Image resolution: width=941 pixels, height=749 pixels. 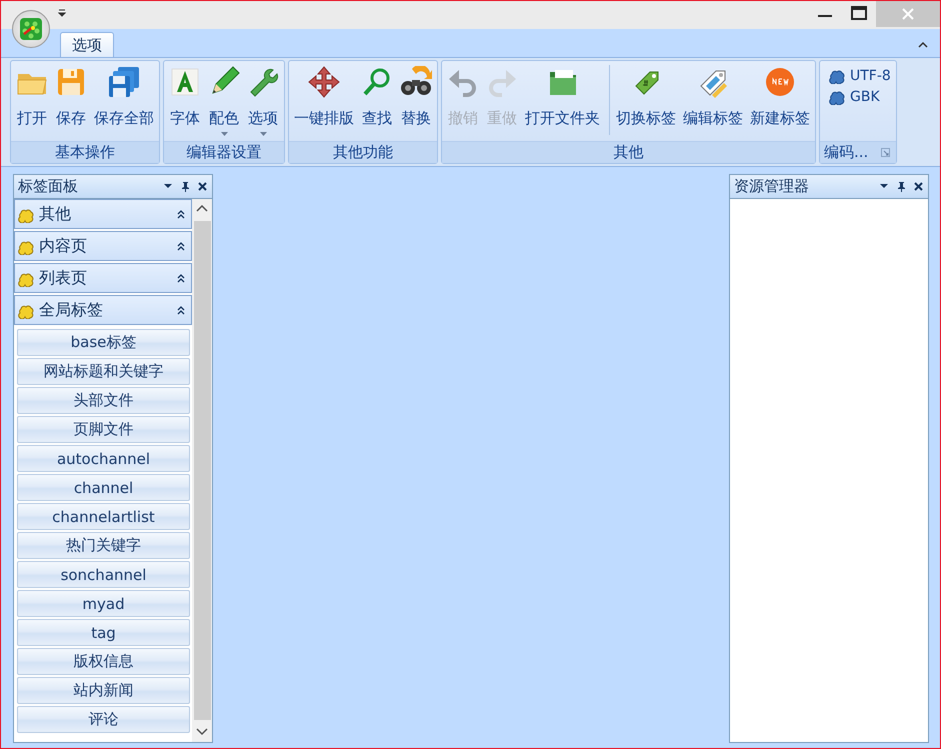 What do you see at coordinates (185, 101) in the screenshot?
I see `ribbon-button: 字体` at bounding box center [185, 101].